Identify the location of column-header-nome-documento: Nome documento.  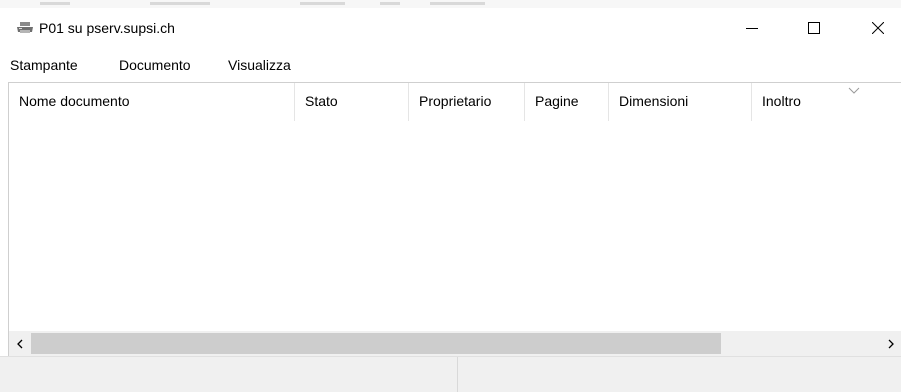
(152, 102).